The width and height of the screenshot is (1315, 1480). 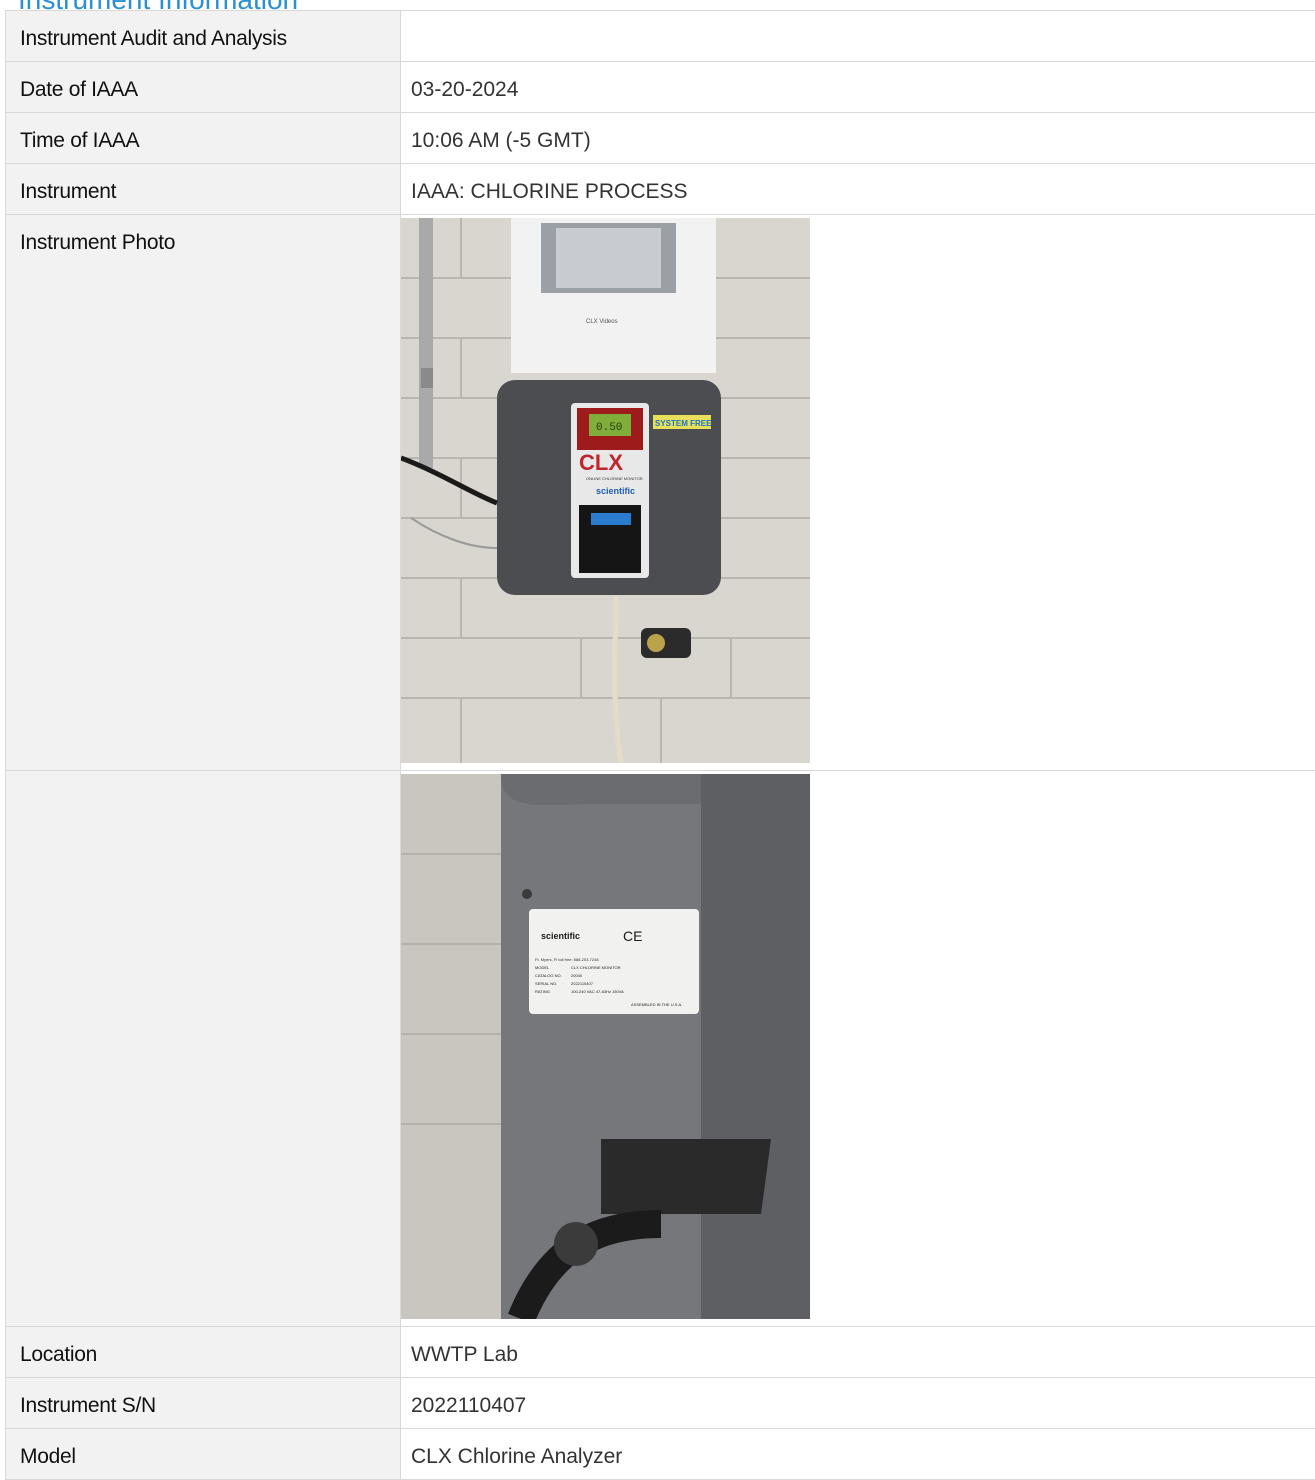 I want to click on location-label: Location, so click(x=203, y=1347).